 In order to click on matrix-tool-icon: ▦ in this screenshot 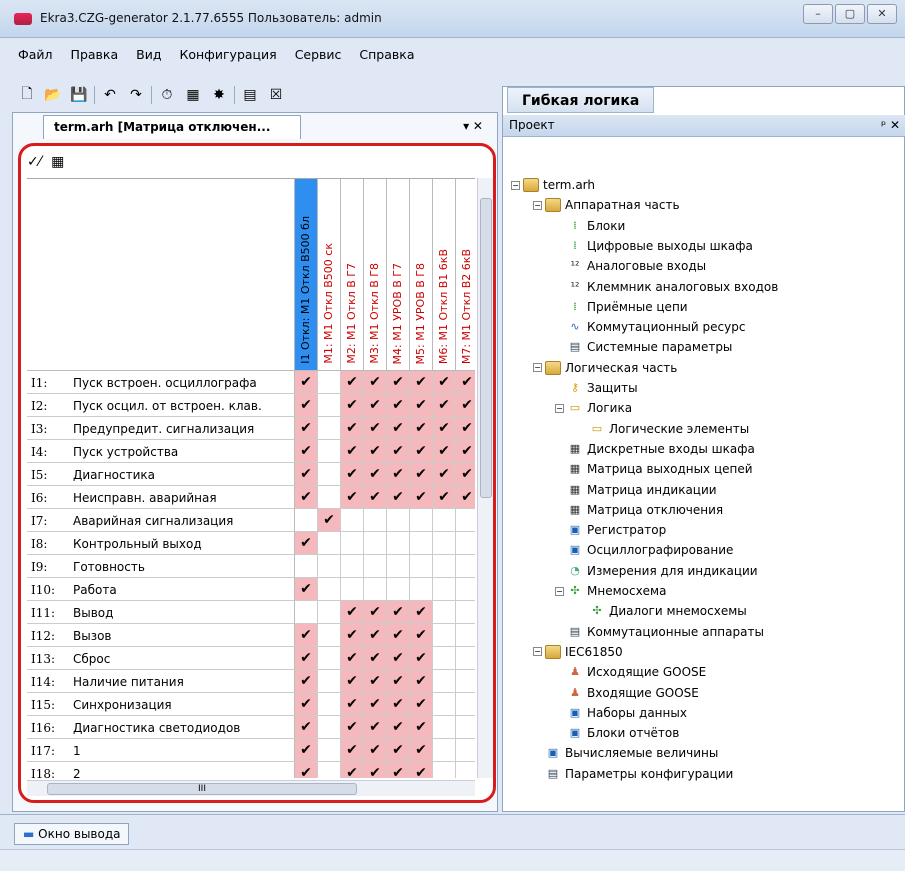, I will do `click(57, 162)`.